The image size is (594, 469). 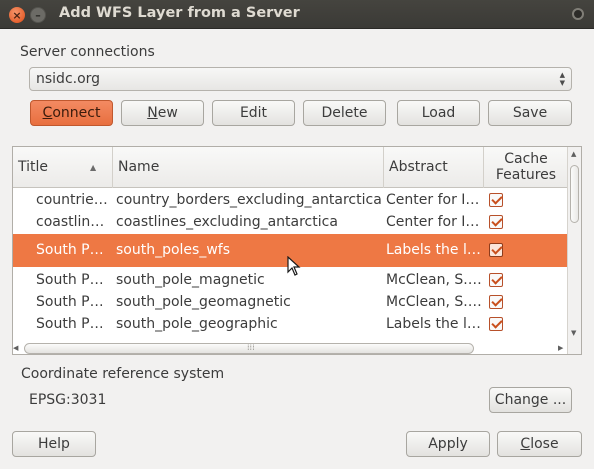 What do you see at coordinates (203, 302) in the screenshot?
I see `row-name: south_pole_geomagnetic` at bounding box center [203, 302].